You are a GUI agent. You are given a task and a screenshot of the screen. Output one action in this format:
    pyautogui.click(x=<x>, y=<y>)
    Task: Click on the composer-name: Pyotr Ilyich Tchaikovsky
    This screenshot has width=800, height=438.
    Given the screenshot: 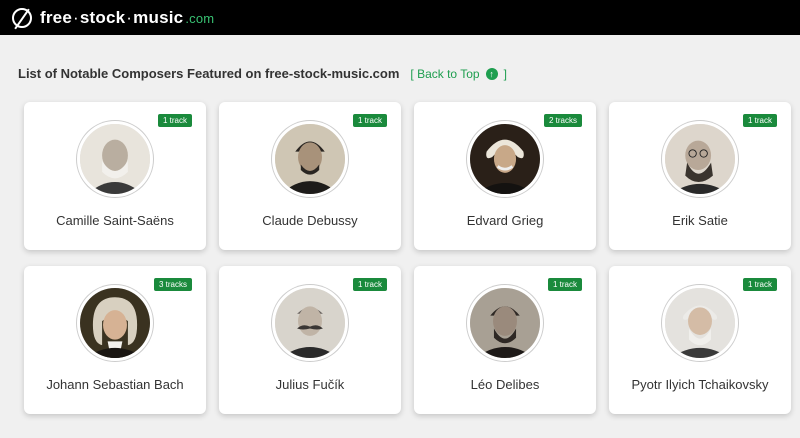 What is the action you would take?
    pyautogui.click(x=699, y=384)
    